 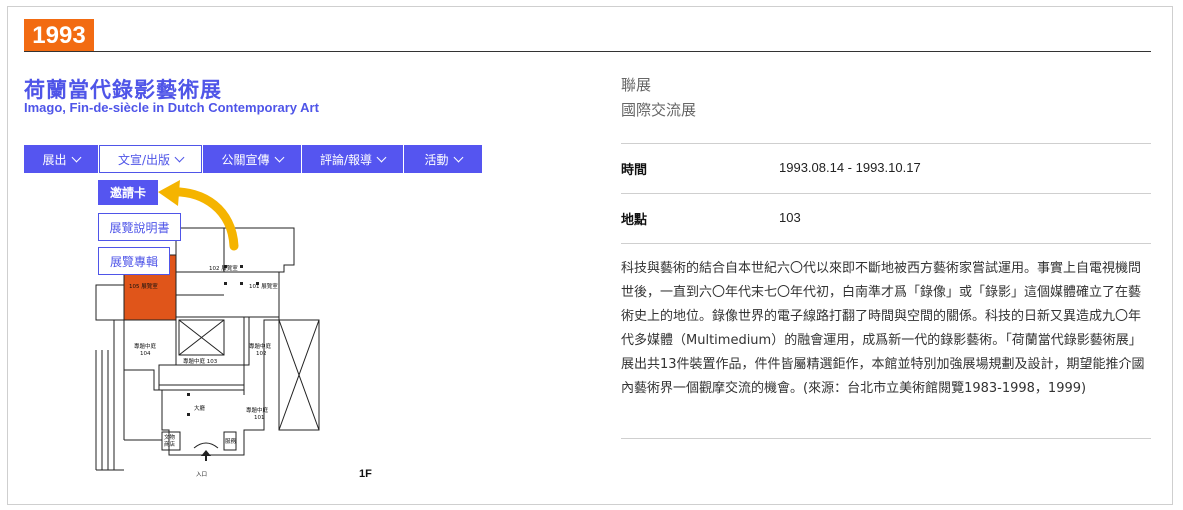 What do you see at coordinates (636, 85) in the screenshot?
I see `category-joint-exhibition: 聯展` at bounding box center [636, 85].